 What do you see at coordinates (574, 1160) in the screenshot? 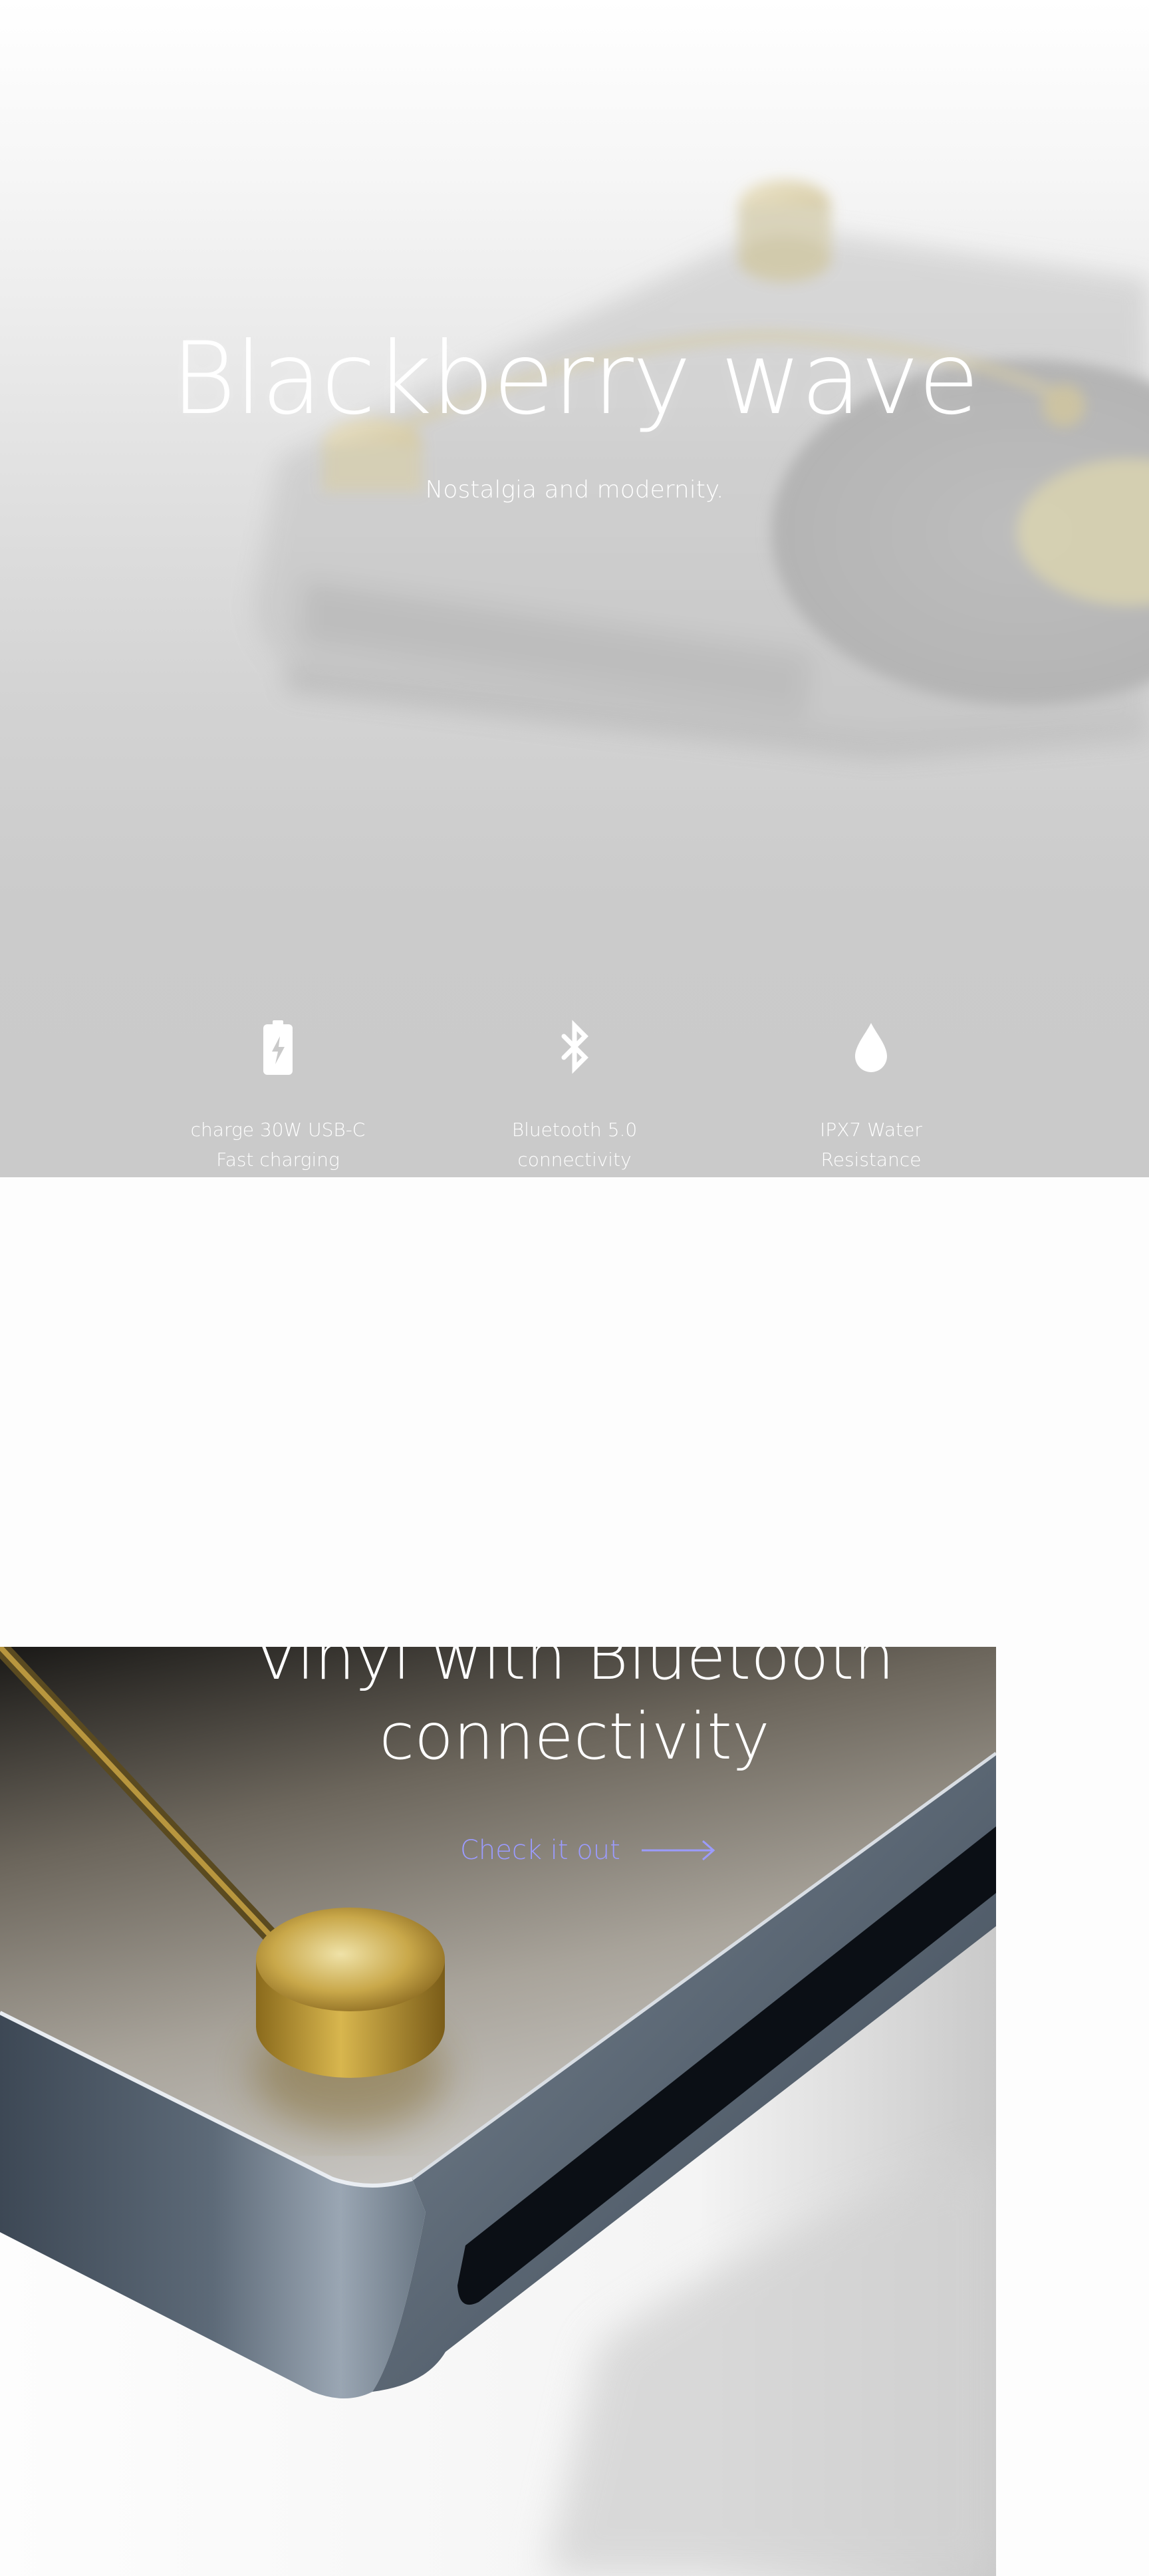
I see `feature-line: connectivity` at bounding box center [574, 1160].